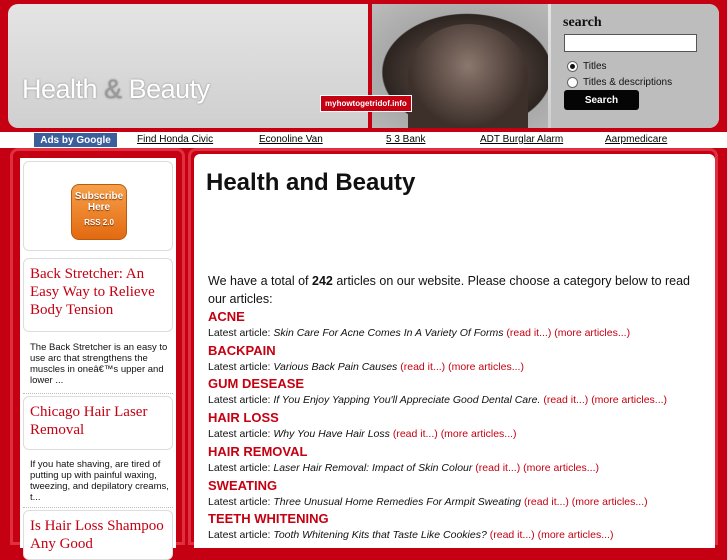  What do you see at coordinates (169, 89) in the screenshot?
I see `logo-word-beauty: Beauty` at bounding box center [169, 89].